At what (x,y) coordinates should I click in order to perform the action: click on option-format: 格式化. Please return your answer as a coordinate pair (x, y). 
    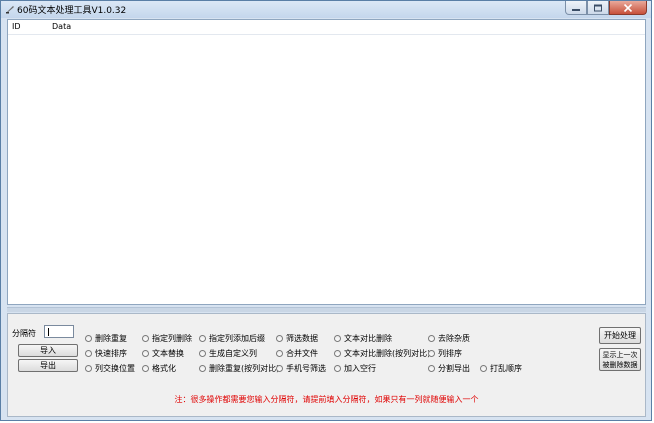
    Looking at the image, I should click on (159, 368).